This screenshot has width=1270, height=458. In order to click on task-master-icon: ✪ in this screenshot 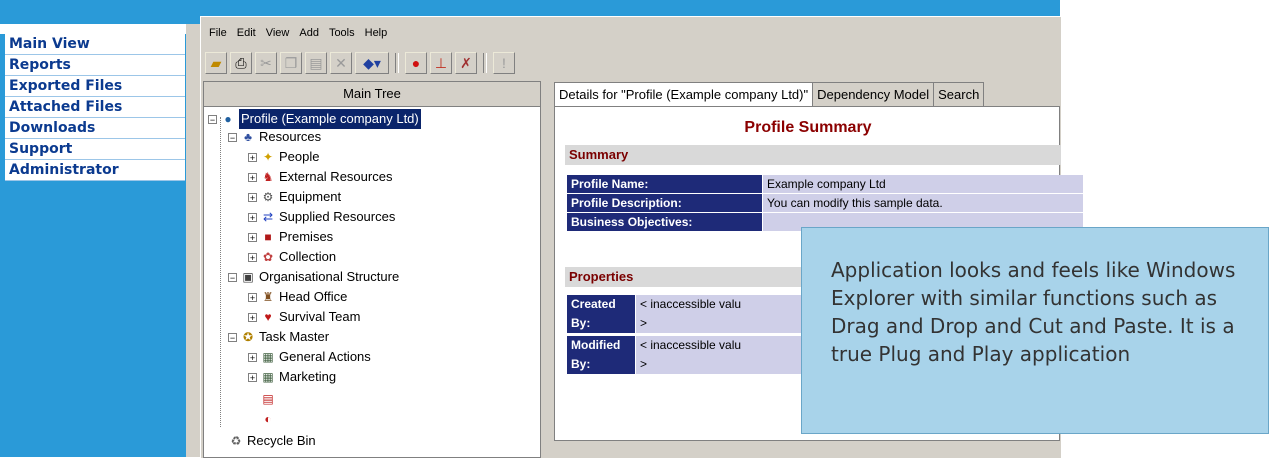, I will do `click(248, 337)`.